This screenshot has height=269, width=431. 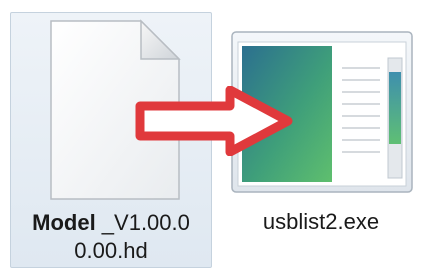 What do you see at coordinates (214, 121) in the screenshot?
I see `right-arrow-icon` at bounding box center [214, 121].